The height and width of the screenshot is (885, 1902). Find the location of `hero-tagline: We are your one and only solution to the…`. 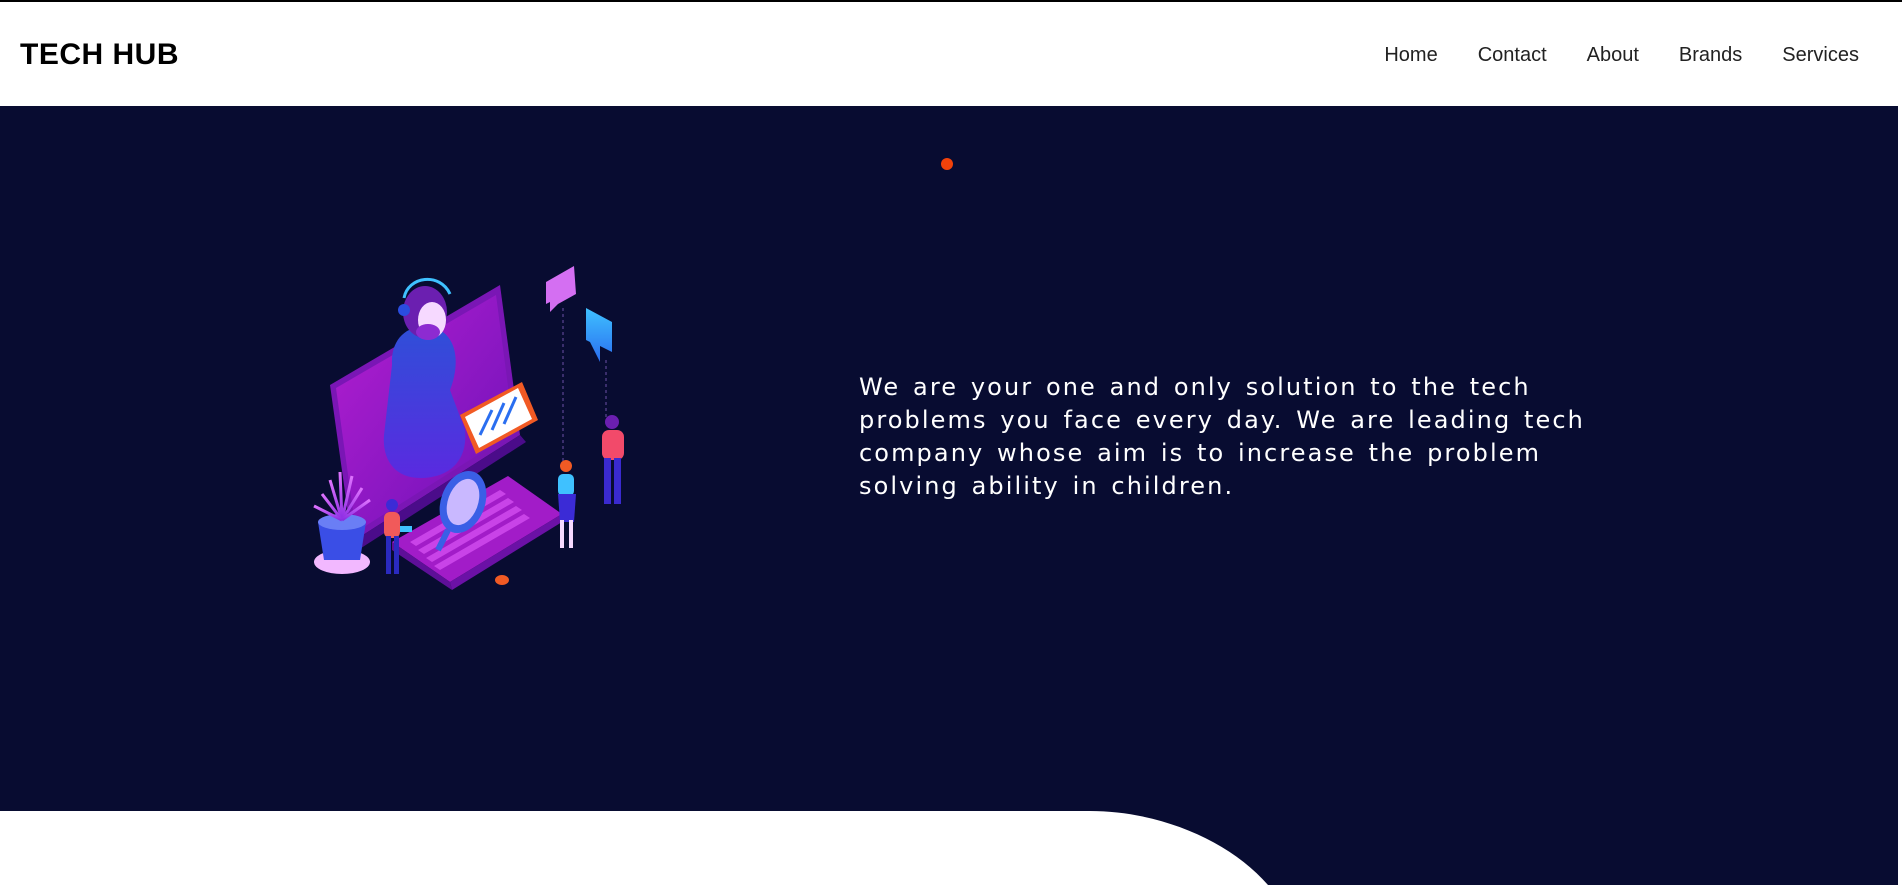

hero-tagline: We are your one and only solution to the… is located at coordinates (1222, 436).